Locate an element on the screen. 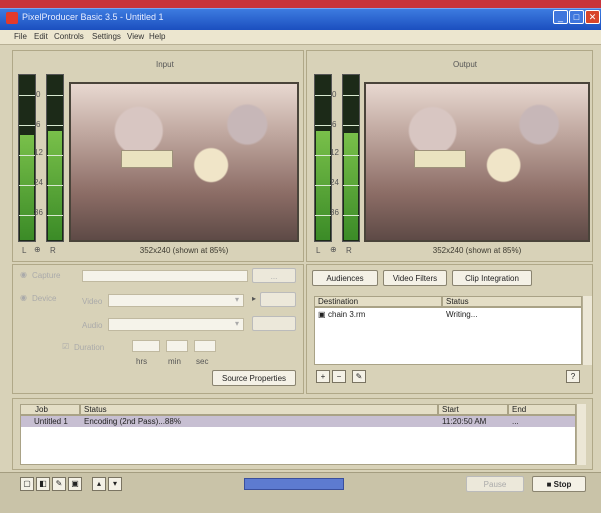  top-border is located at coordinates (300, 4).